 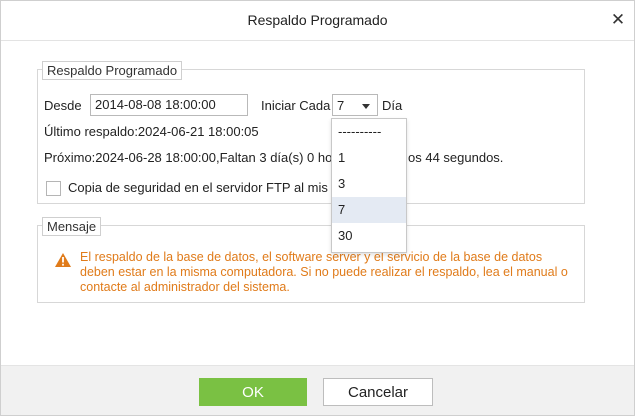 What do you see at coordinates (369, 210) in the screenshot?
I see `interval-option-7: 7` at bounding box center [369, 210].